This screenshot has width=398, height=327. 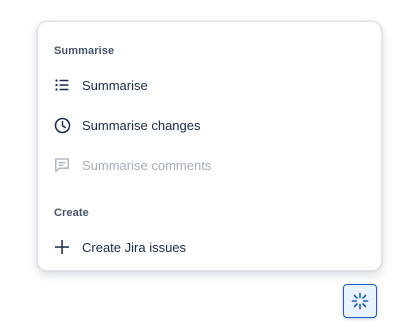 I want to click on menu-item-summarise-comments: Summarise comments, so click(x=209, y=165).